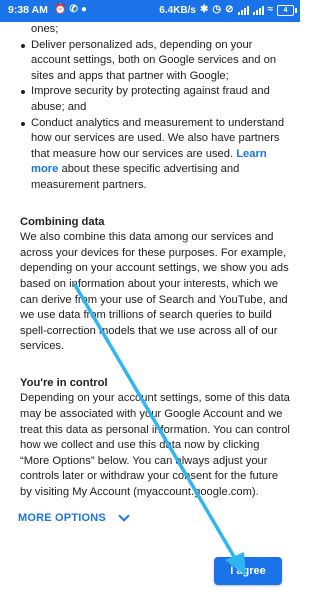 This screenshot has height=600, width=320. I want to click on section-heading-youre-in-control: You're in control, so click(64, 382).